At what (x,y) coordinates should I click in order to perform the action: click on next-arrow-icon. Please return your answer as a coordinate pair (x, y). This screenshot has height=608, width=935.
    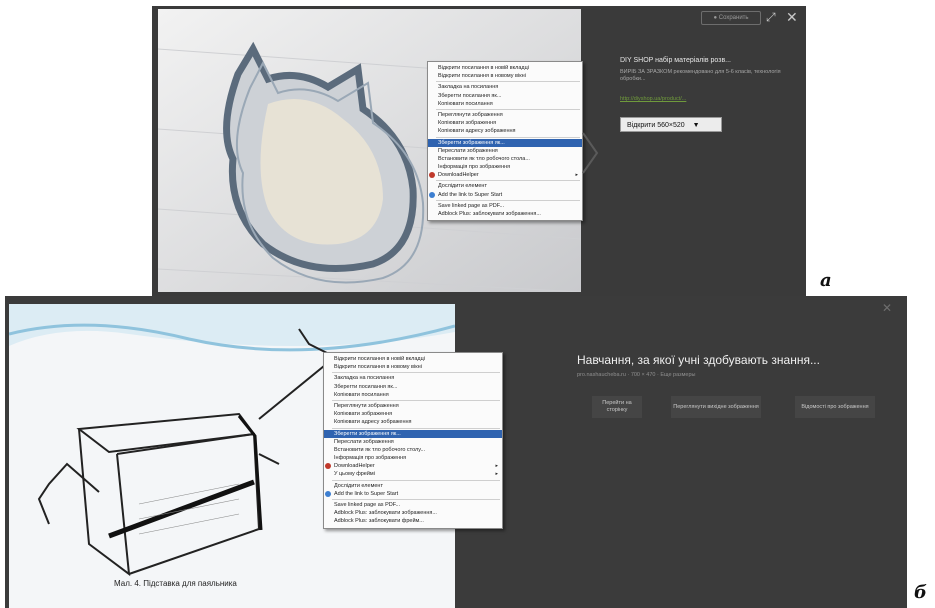
    Looking at the image, I should click on (591, 153).